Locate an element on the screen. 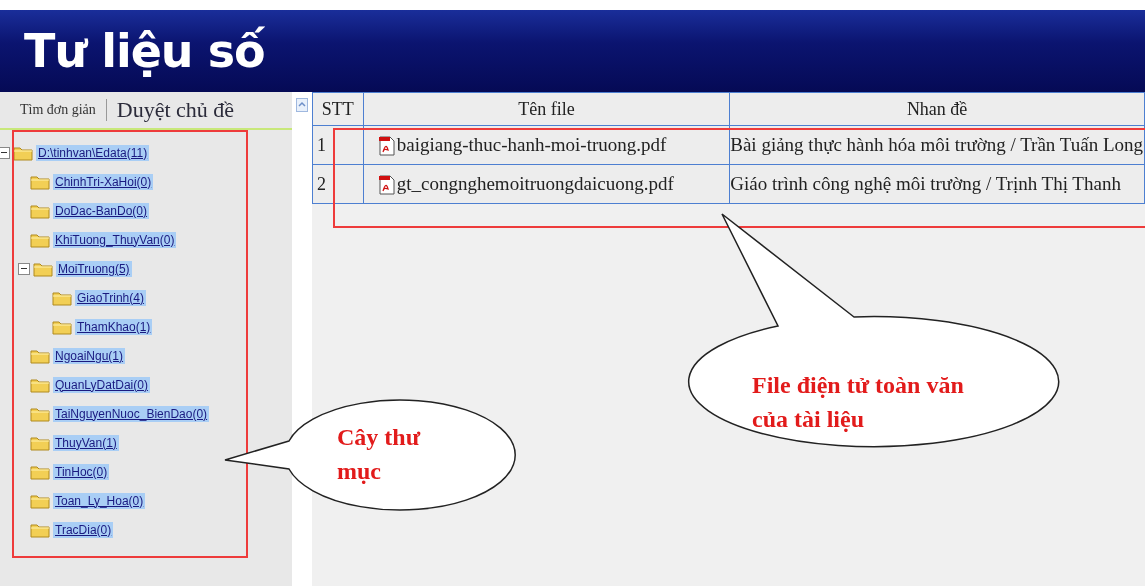  callout-text: File điện tử toàn văn của tài liệu is located at coordinates (858, 402).